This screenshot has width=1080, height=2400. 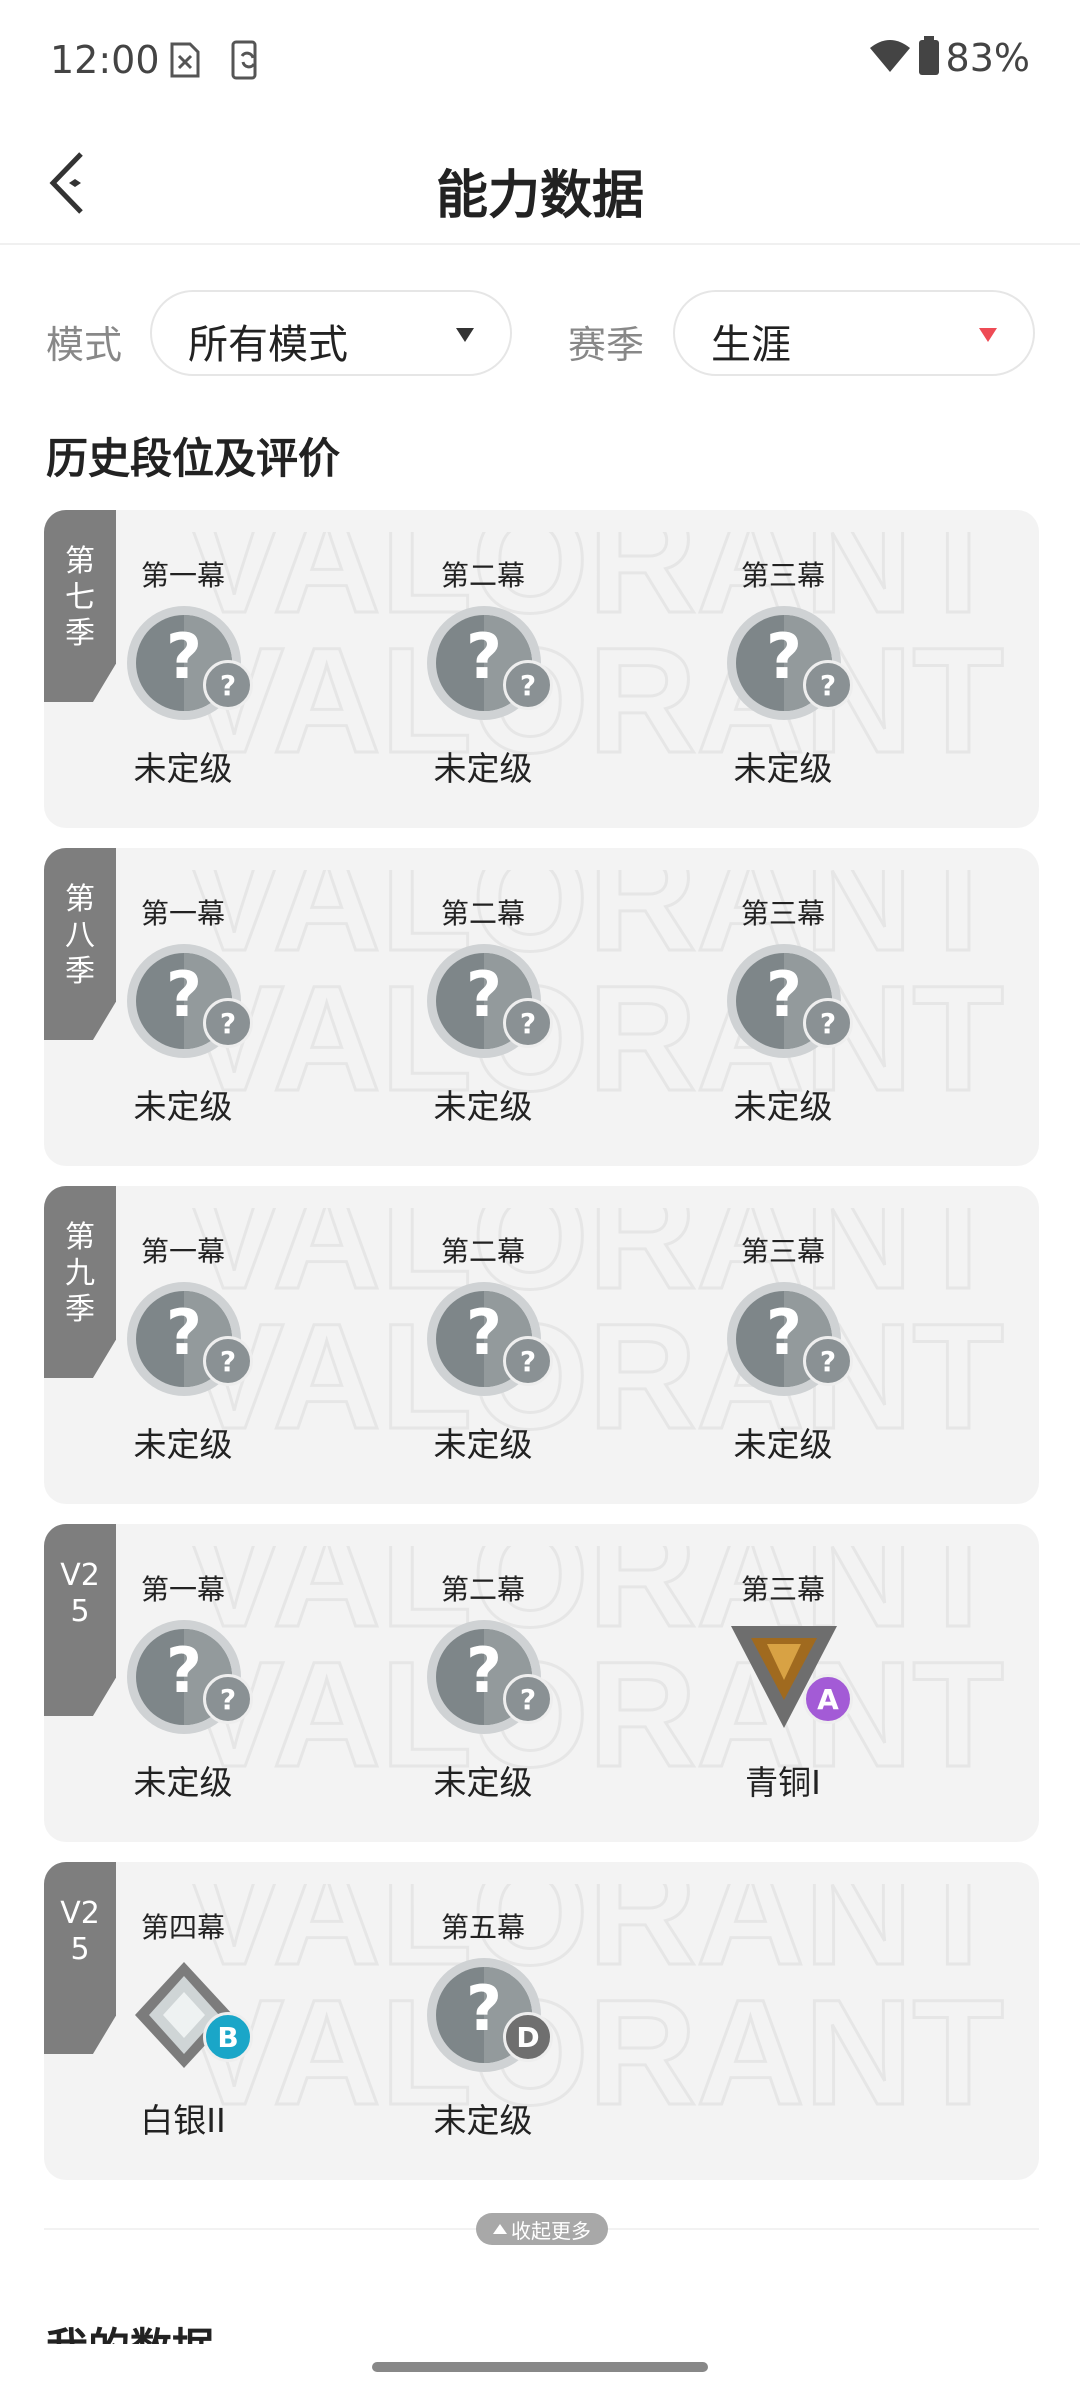 I want to click on page-title: 能力数据, so click(x=539, y=196).